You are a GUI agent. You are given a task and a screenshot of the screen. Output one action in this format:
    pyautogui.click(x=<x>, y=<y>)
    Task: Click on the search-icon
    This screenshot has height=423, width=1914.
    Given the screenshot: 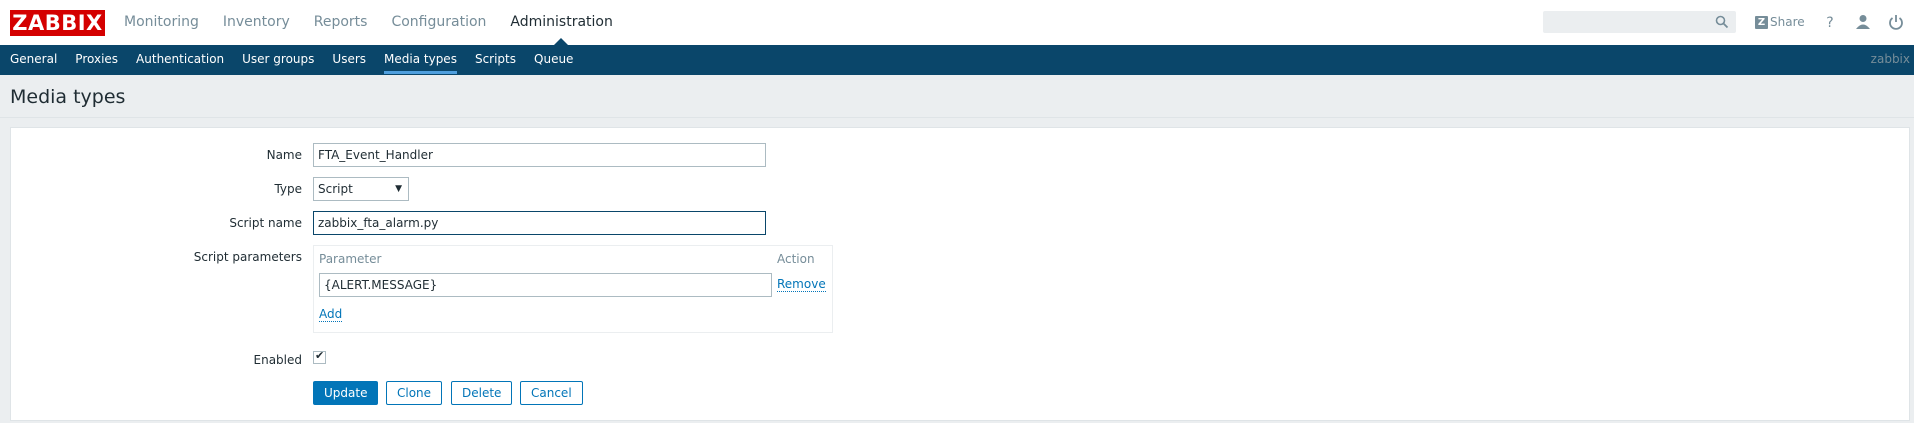 What is the action you would take?
    pyautogui.click(x=1722, y=22)
    